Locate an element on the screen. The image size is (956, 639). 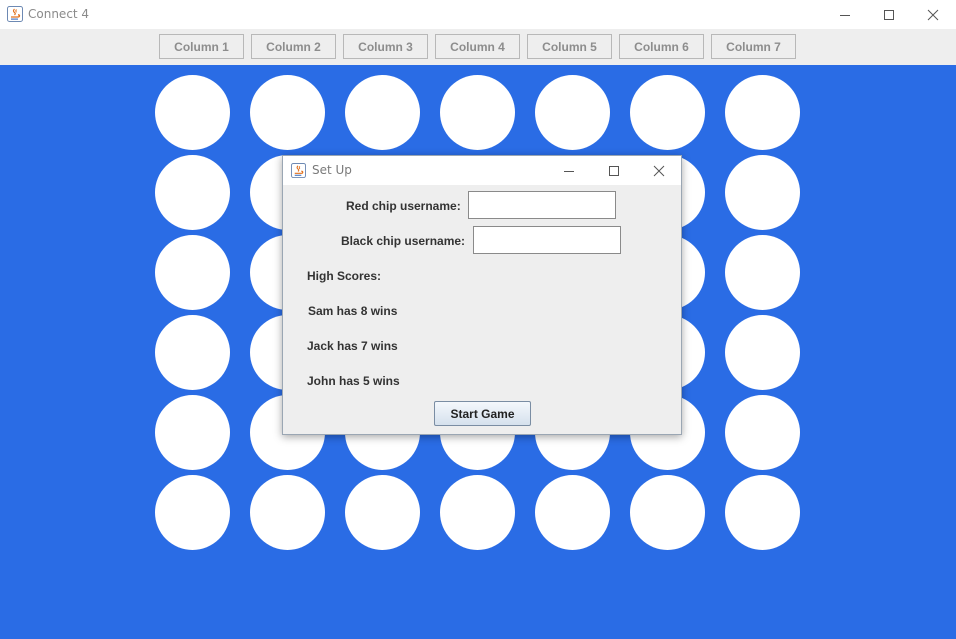
column-1-button: Column 1 is located at coordinates (201, 46).